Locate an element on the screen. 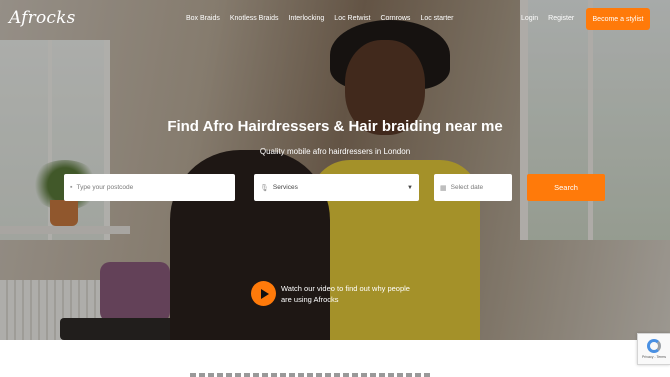 Image resolution: width=670 pixels, height=377 pixels. services-select: 🎙 Services ▼ is located at coordinates (336, 187).